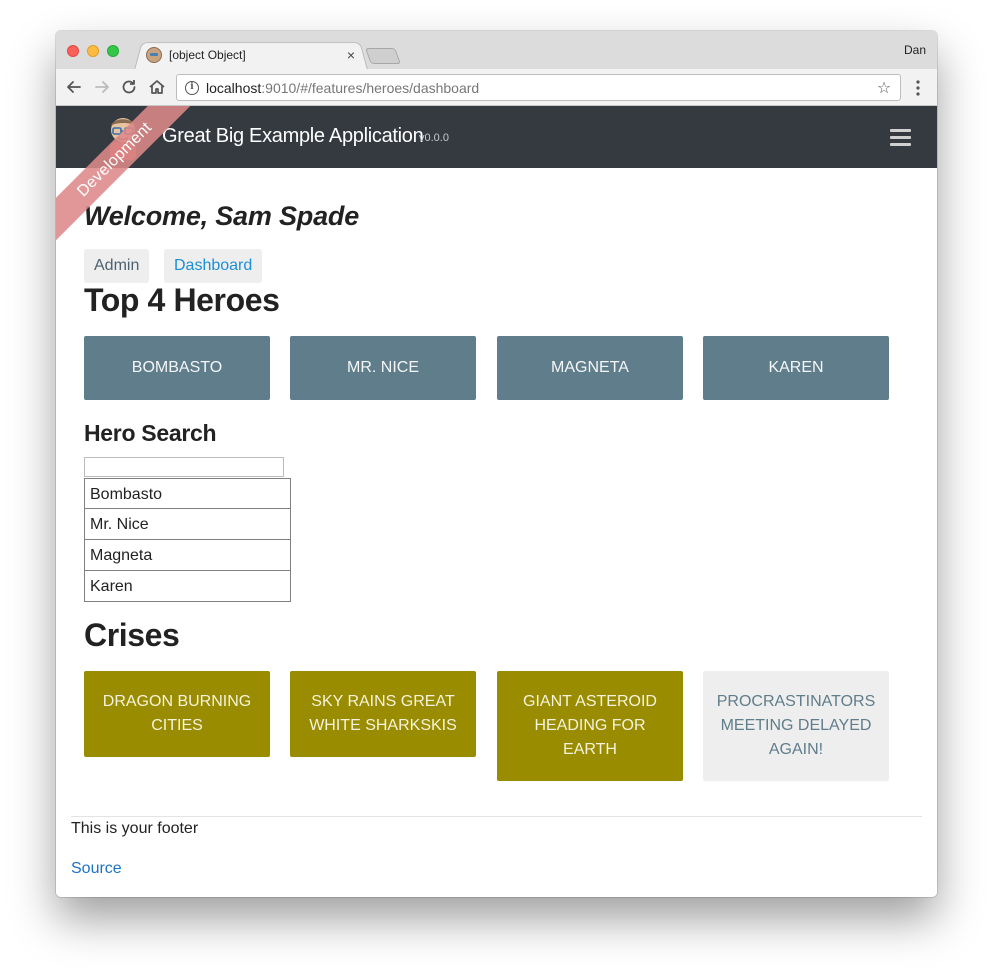 The width and height of the screenshot is (993, 978). What do you see at coordinates (102, 87) in the screenshot?
I see `arrow-right-icon` at bounding box center [102, 87].